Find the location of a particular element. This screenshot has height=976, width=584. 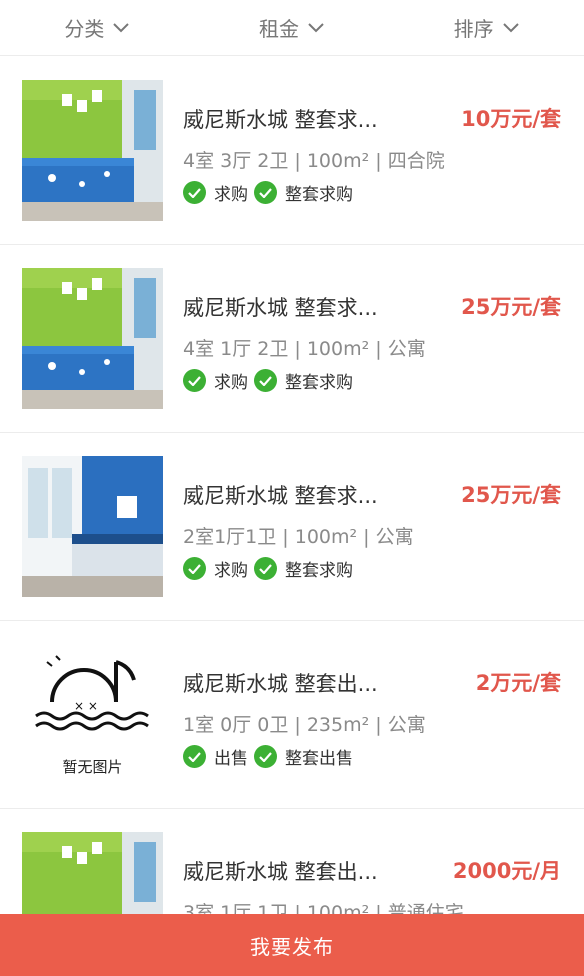

publish-button: 我要发布 is located at coordinates (292, 945).